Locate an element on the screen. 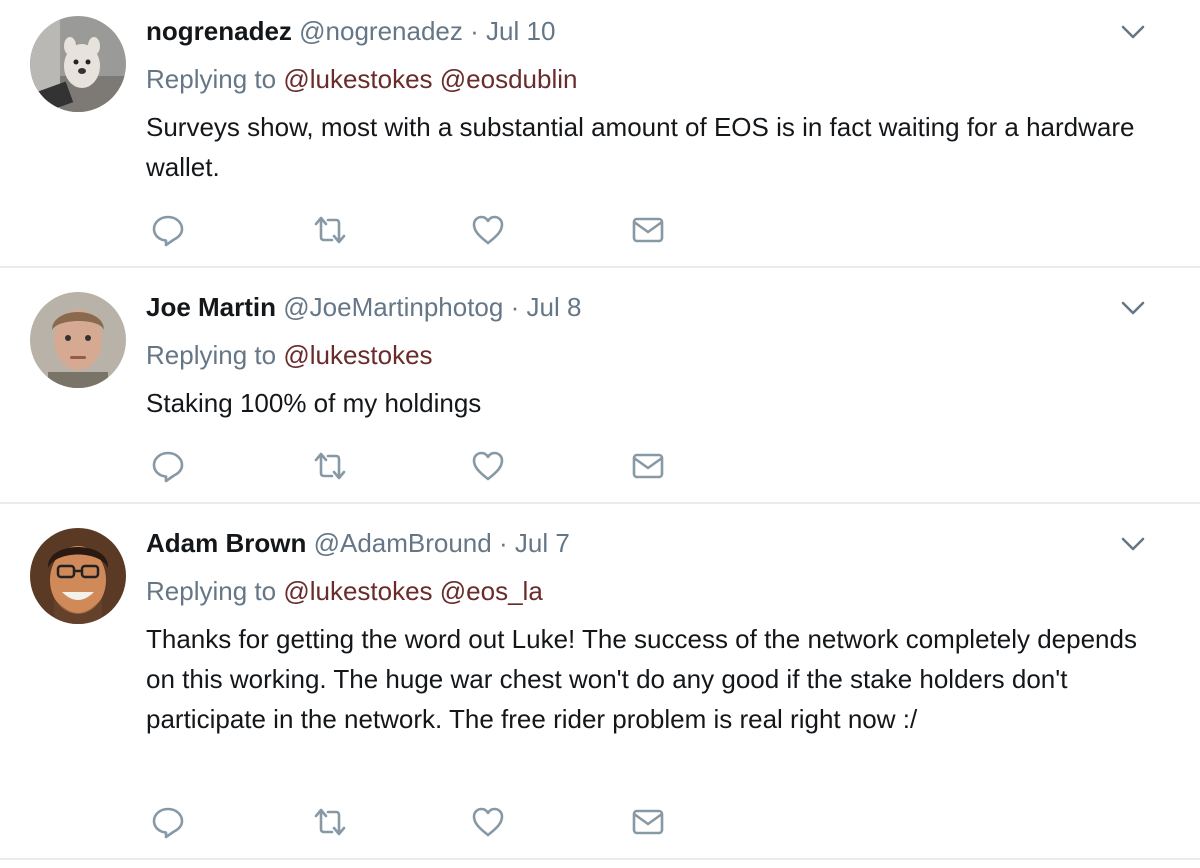 The width and height of the screenshot is (1200, 868). tweet-header: nogrenadez @nogrenadez · Jul 10 is located at coordinates (350, 31).